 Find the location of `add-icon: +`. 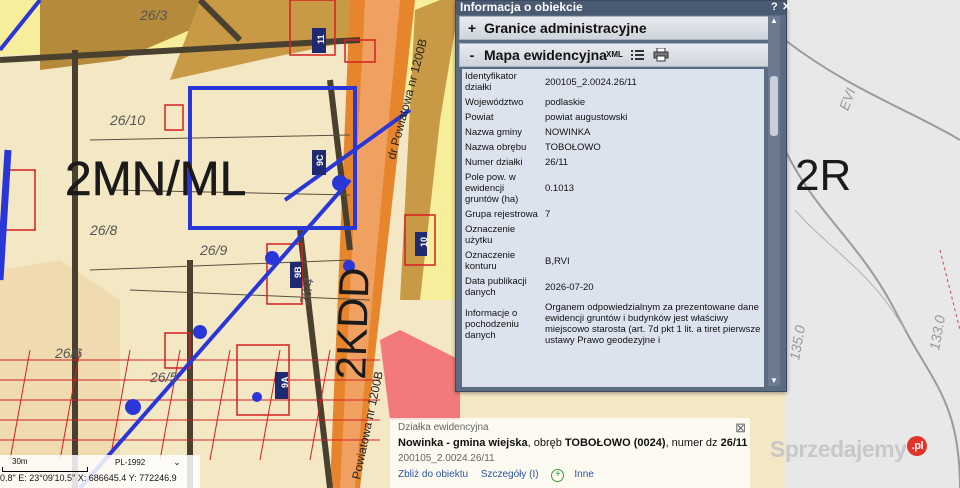

add-icon: + is located at coordinates (558, 475).